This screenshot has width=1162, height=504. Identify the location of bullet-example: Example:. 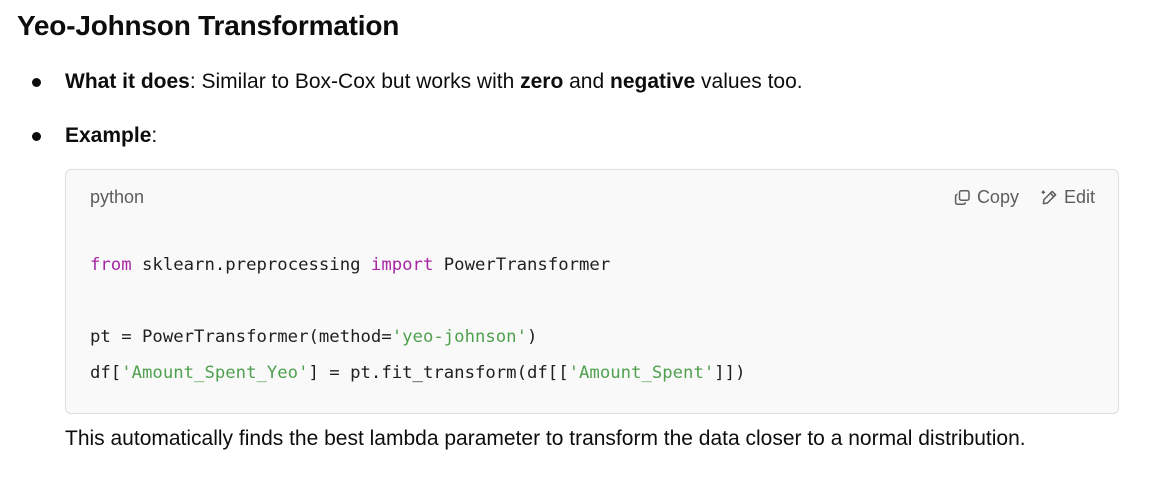
(94, 136).